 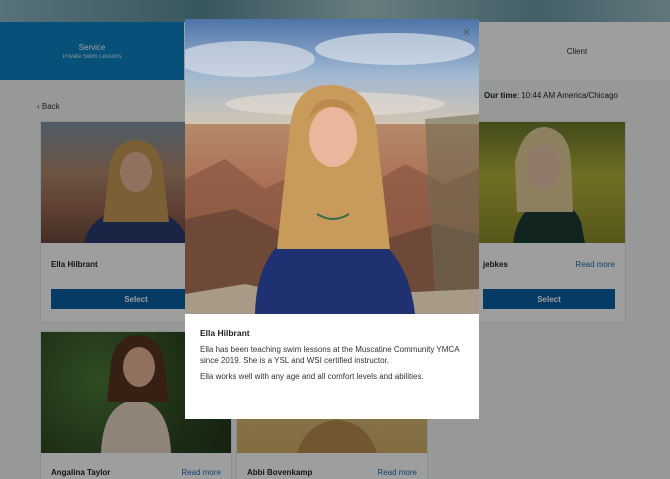 I want to click on close-icon: ×, so click(x=466, y=32).